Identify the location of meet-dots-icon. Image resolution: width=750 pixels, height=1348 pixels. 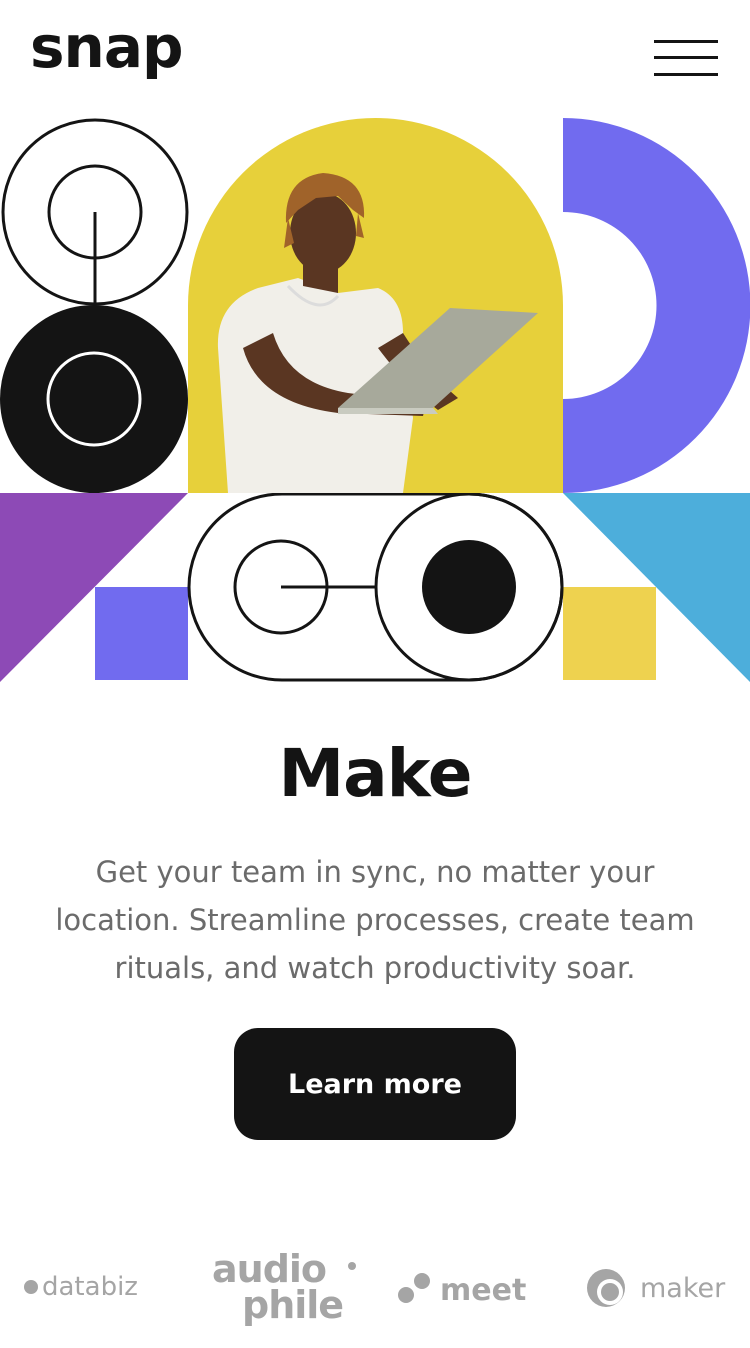
(415, 1290).